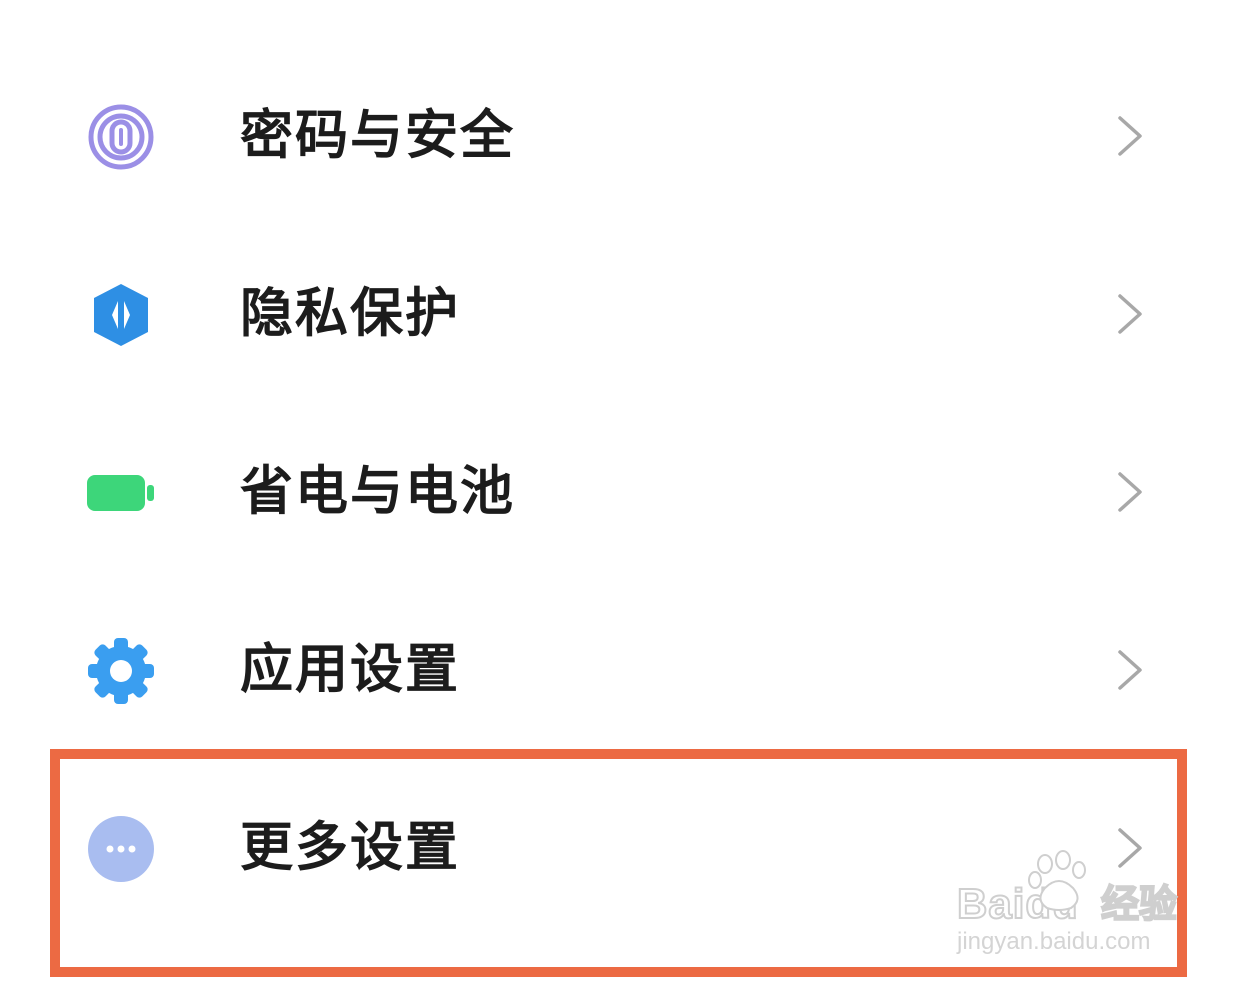 The width and height of the screenshot is (1249, 989). What do you see at coordinates (350, 669) in the screenshot?
I see `settings-item-label: 应用设置` at bounding box center [350, 669].